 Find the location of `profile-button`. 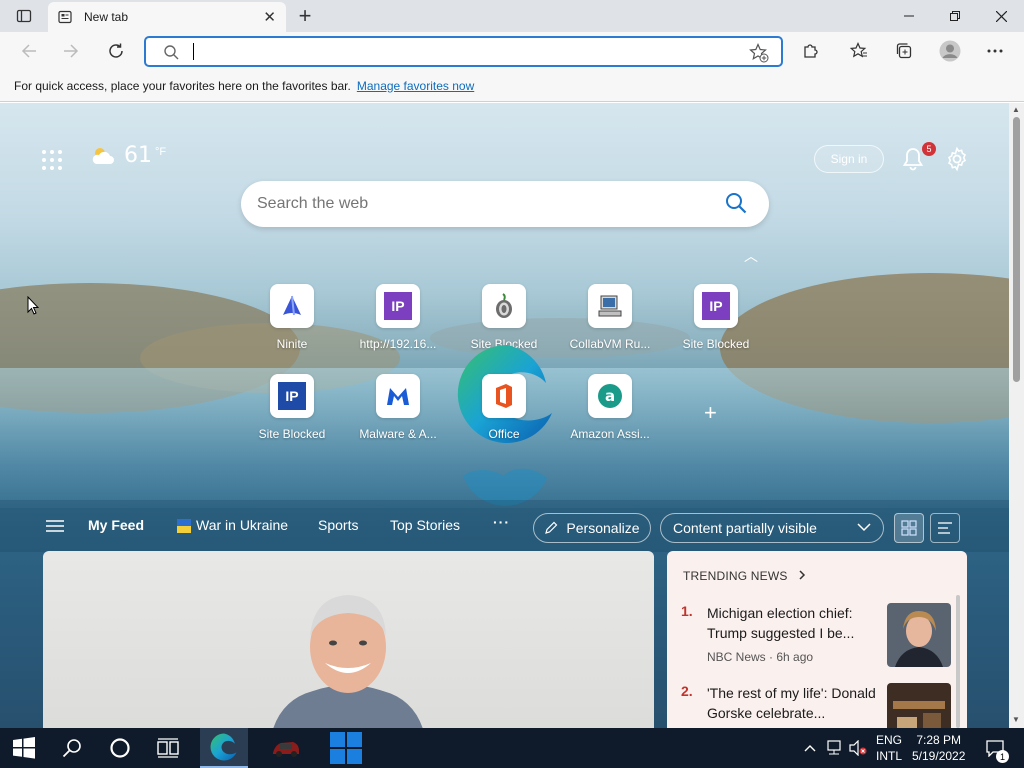

profile-button is located at coordinates (950, 51).